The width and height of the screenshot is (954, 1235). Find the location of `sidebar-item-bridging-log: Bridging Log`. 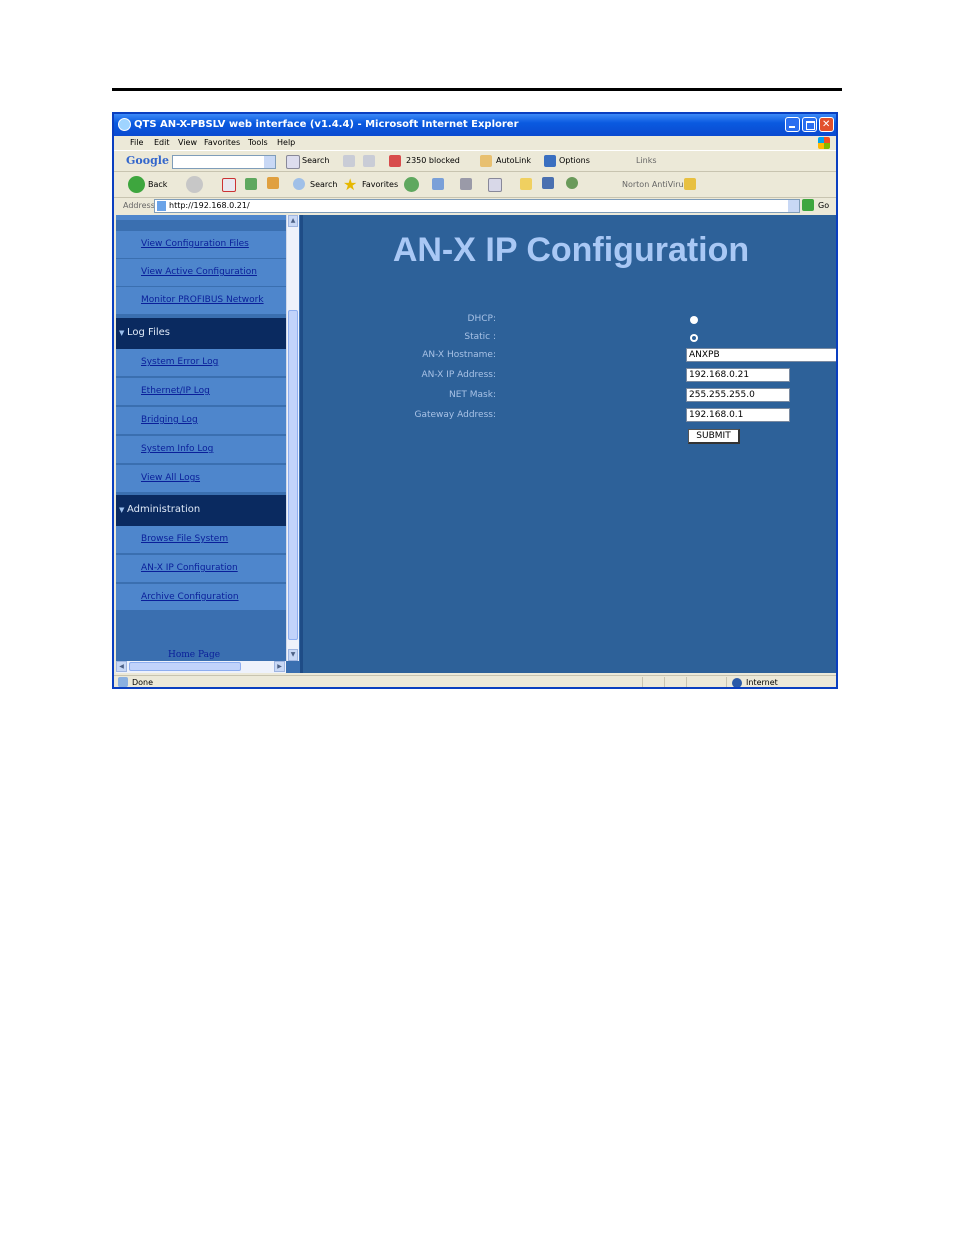

sidebar-item-bridging-log: Bridging Log is located at coordinates (201, 421).